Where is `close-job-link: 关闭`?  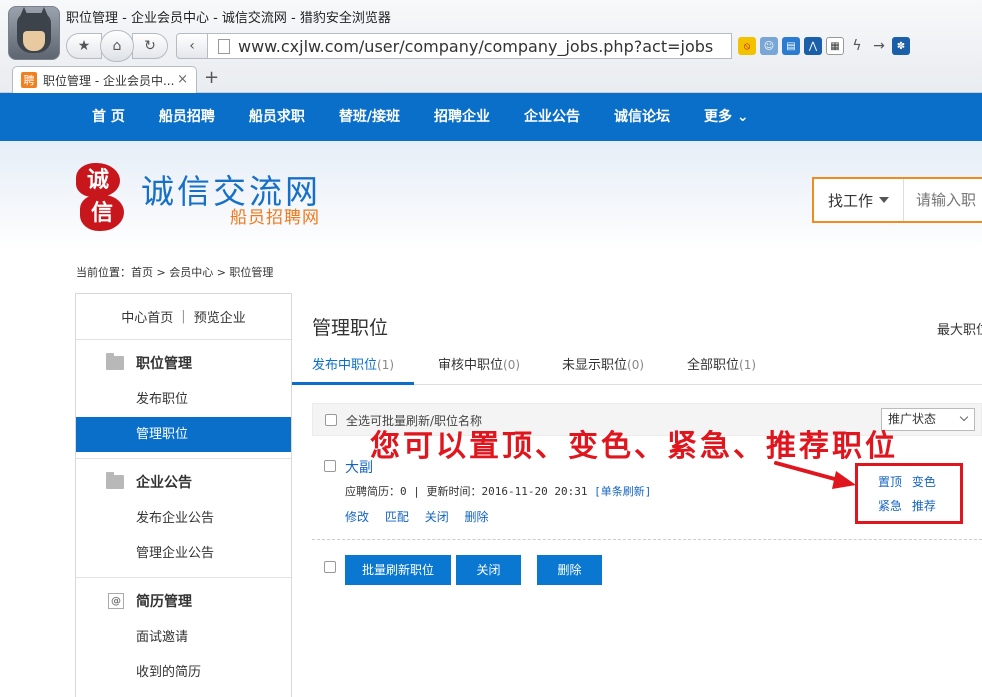 close-job-link: 关闭 is located at coordinates (437, 517).